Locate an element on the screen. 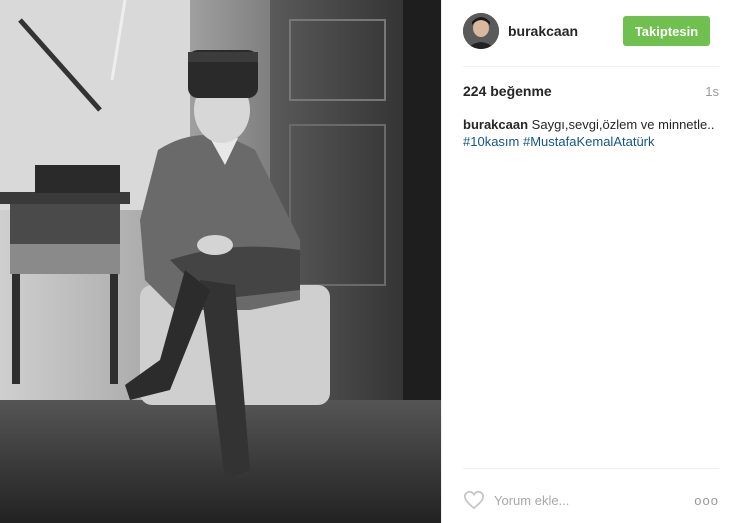 Image resolution: width=730 pixels, height=523 pixels. heart-outline-icon is located at coordinates (474, 500).